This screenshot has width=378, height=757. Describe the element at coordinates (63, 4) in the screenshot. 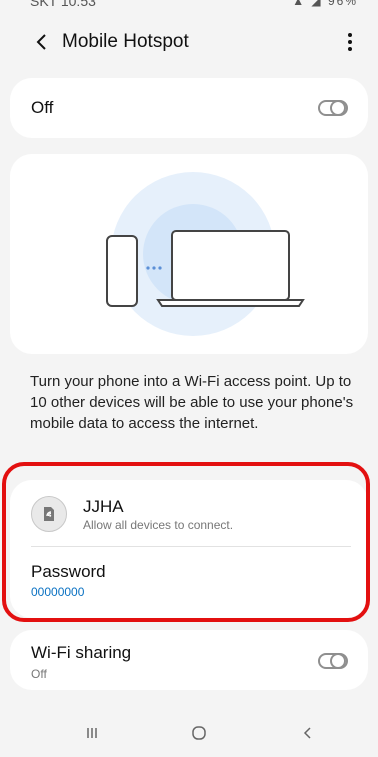

I see `status-time: SKT 10:53` at that location.